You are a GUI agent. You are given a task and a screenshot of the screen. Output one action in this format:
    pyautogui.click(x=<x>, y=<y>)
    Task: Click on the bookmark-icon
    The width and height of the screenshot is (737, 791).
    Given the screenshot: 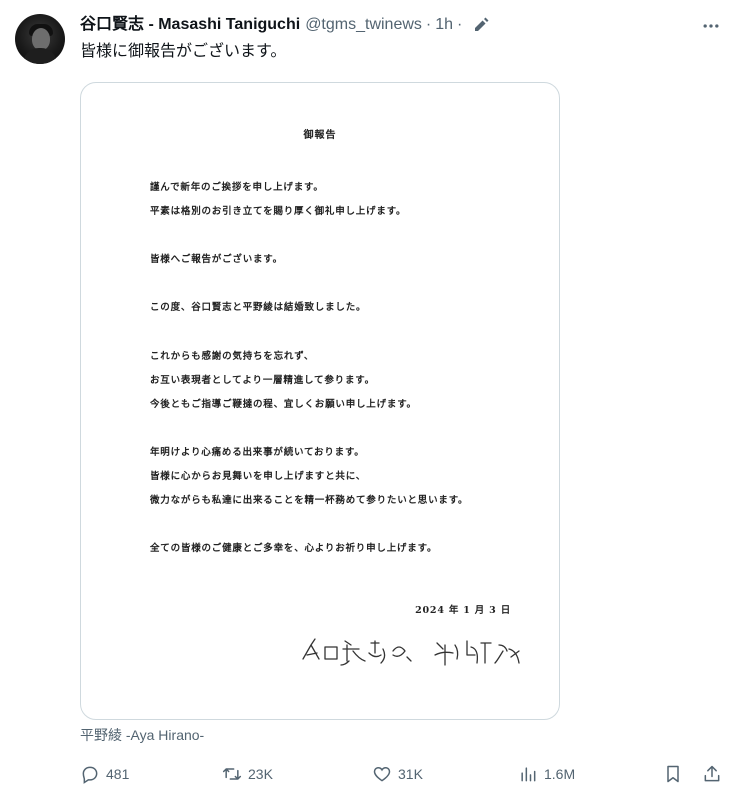 What is the action you would take?
    pyautogui.click(x=673, y=774)
    